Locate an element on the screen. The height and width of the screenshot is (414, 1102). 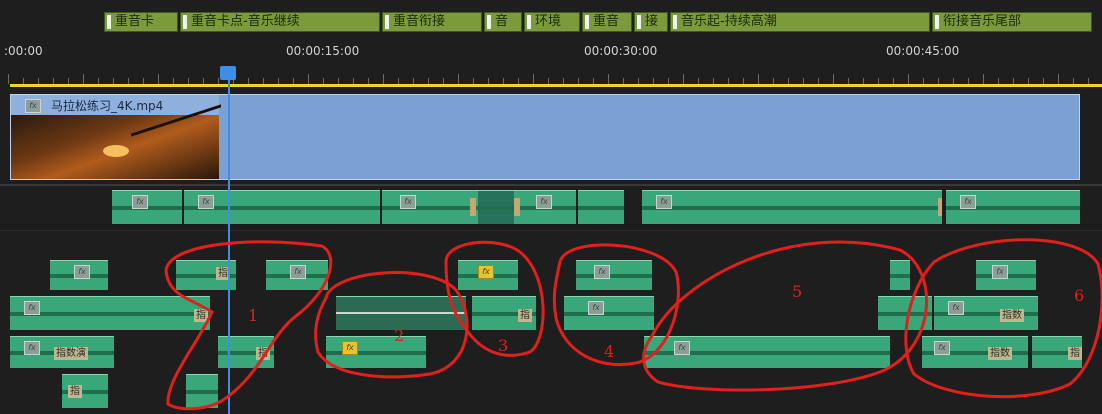
marker-label: 接 is located at coordinates (652, 21).